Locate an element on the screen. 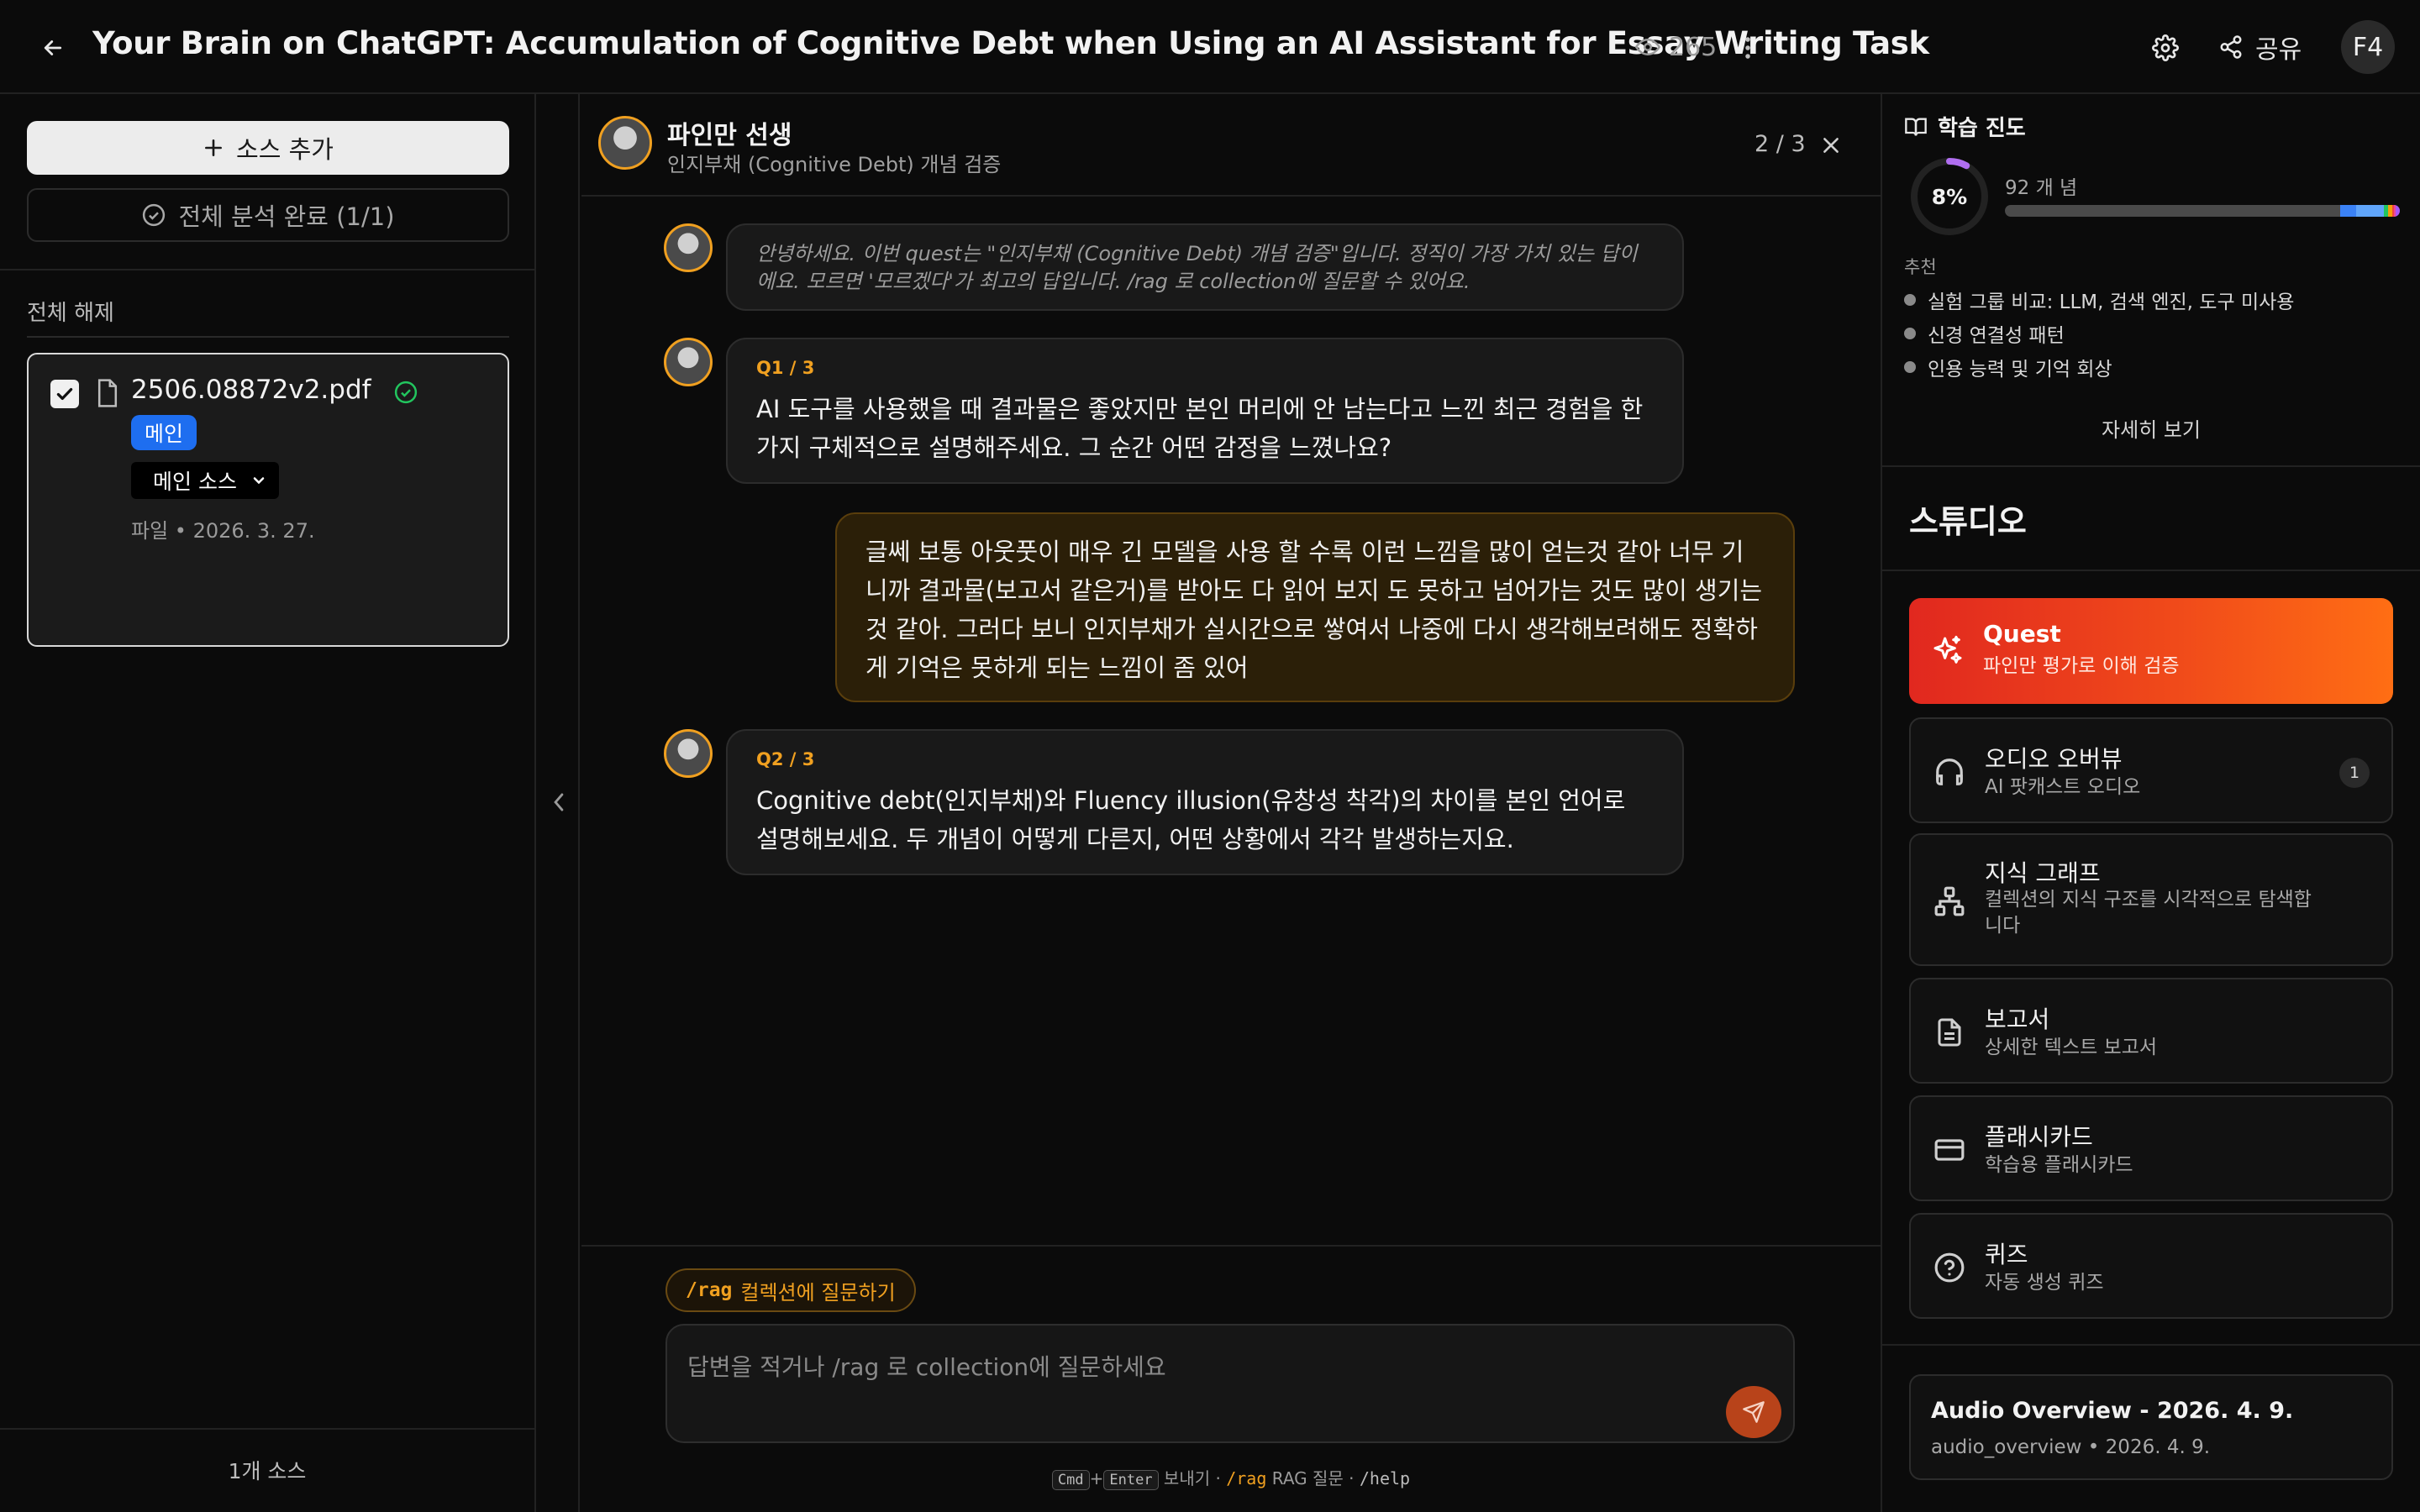 This screenshot has height=1512, width=2420. studio-card-knowledge-graph: 지식 그래프 컬렉션의 지식 구조를 시각적으로 탐색합니다 is located at coordinates (2151, 899).